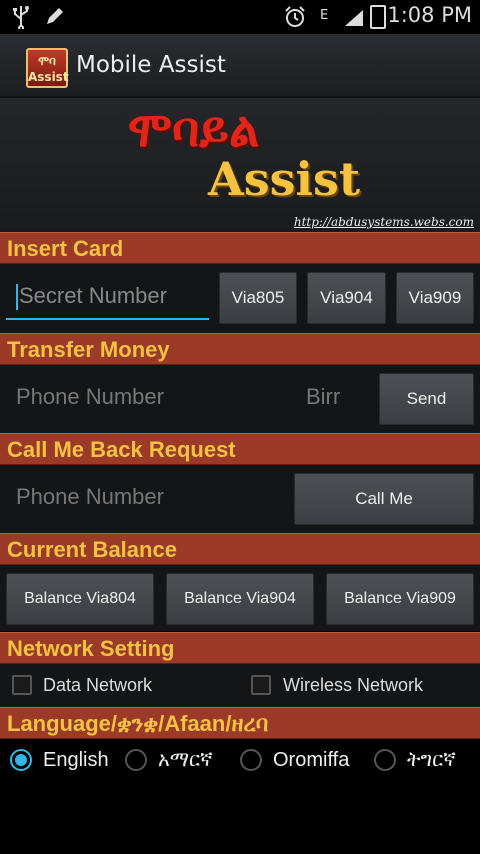 Image resolution: width=480 pixels, height=854 pixels. I want to click on language-row: English አማርኛ Oromiffa ትግርኛ, so click(240, 762).